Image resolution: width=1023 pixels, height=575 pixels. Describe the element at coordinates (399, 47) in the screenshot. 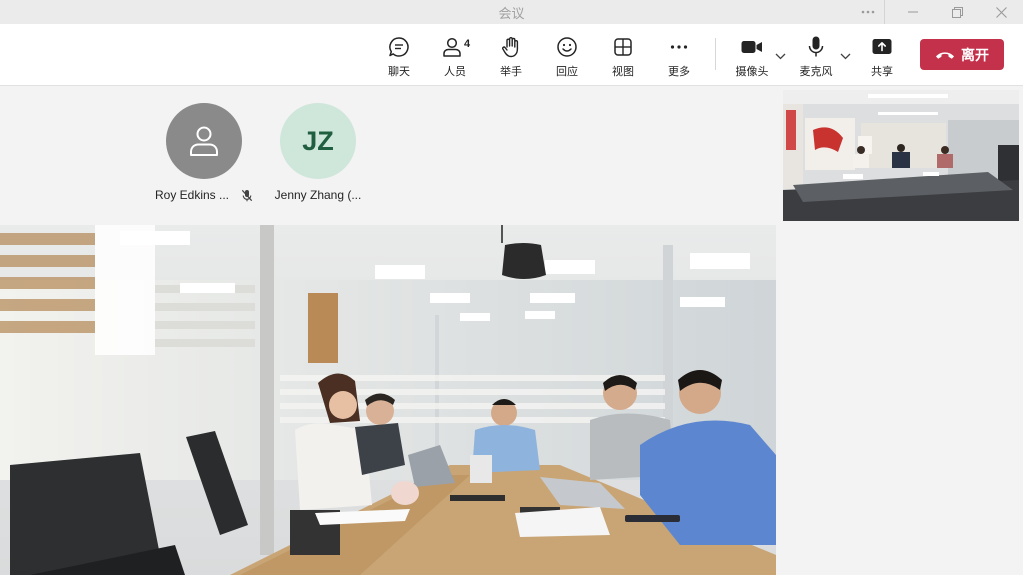

I see `chat-icon` at that location.